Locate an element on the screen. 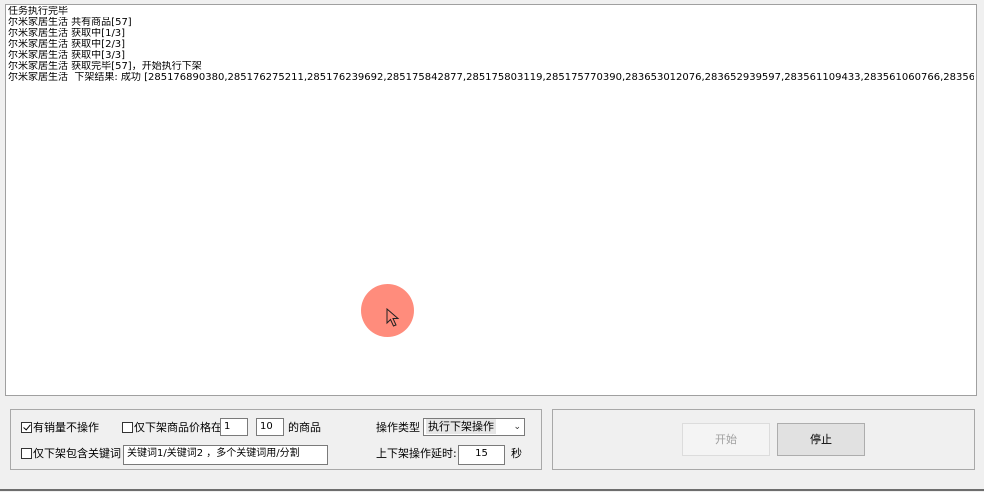 The image size is (984, 492). action-group: 开始 停止 is located at coordinates (763, 439).